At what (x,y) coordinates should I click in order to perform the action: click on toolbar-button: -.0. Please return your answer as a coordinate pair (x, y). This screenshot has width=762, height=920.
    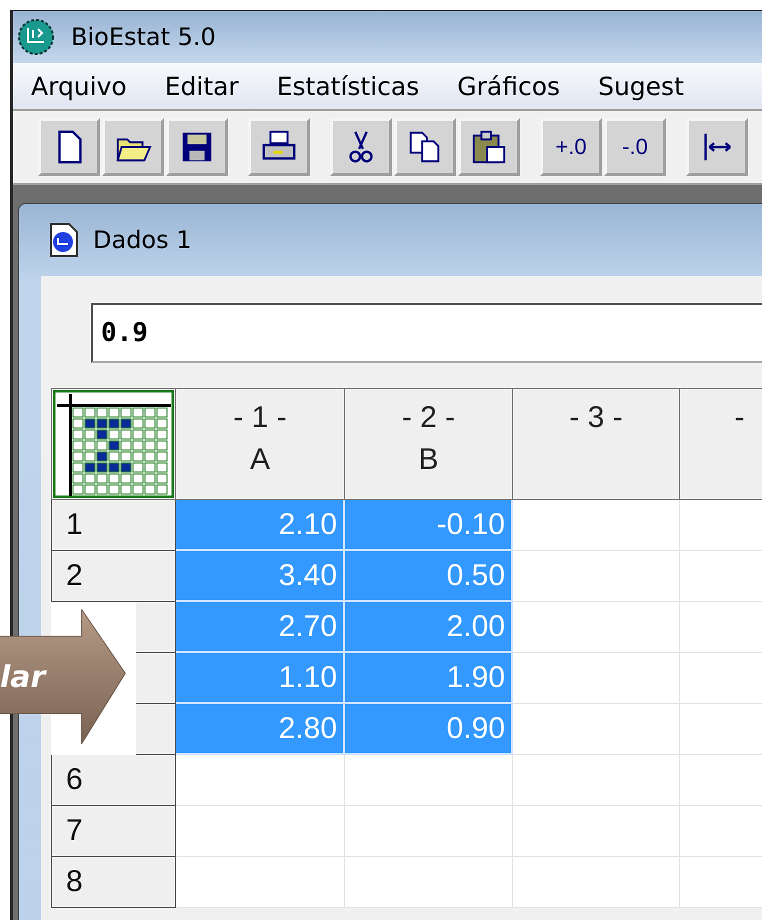
    Looking at the image, I should click on (635, 147).